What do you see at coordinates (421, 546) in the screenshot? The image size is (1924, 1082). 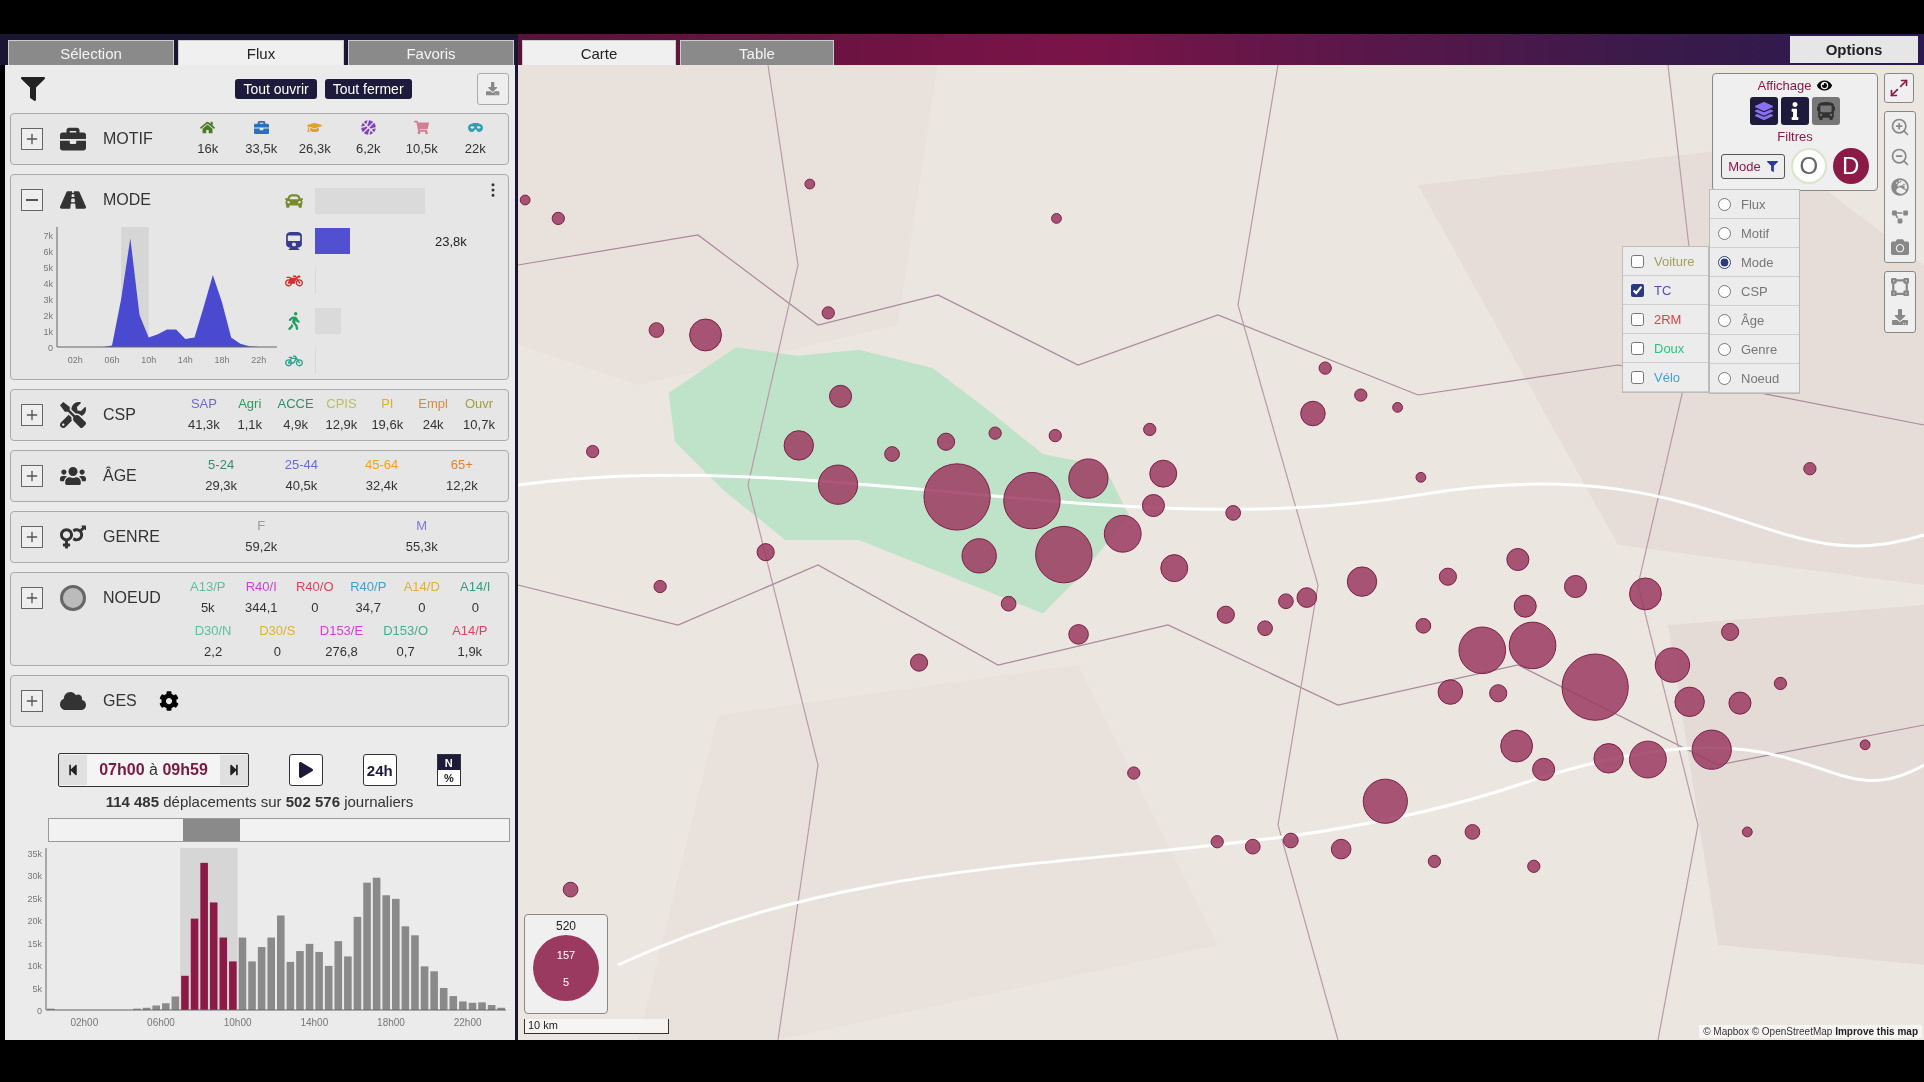 I see `category-value: 55,3k` at bounding box center [421, 546].